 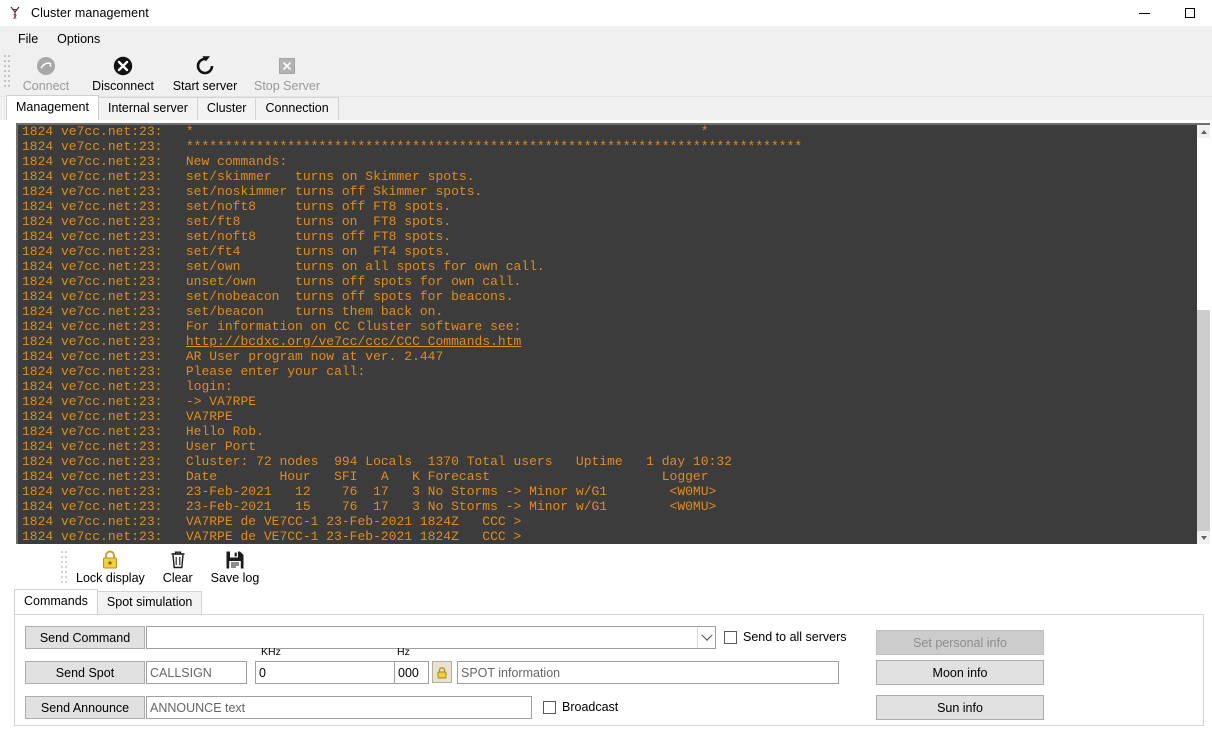 I want to click on scrollbar-thumb, so click(x=1203, y=423).